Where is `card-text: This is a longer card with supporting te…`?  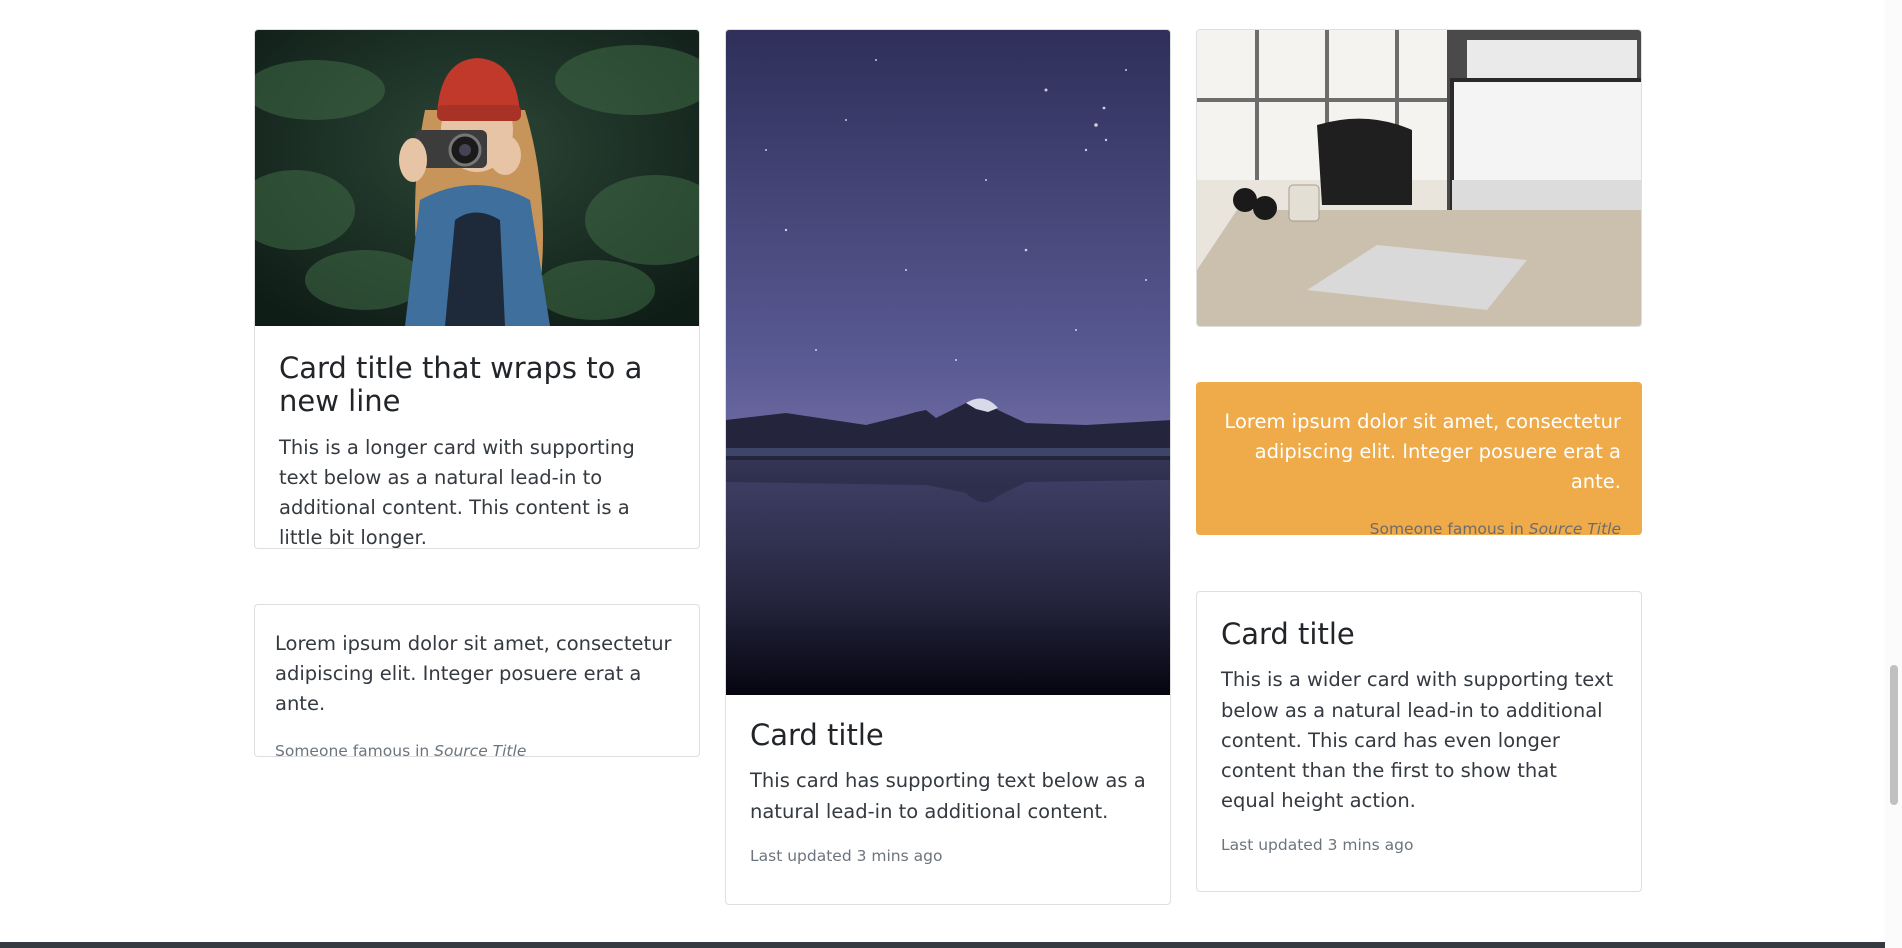
card-text: This is a longer card with supporting te… is located at coordinates (457, 492).